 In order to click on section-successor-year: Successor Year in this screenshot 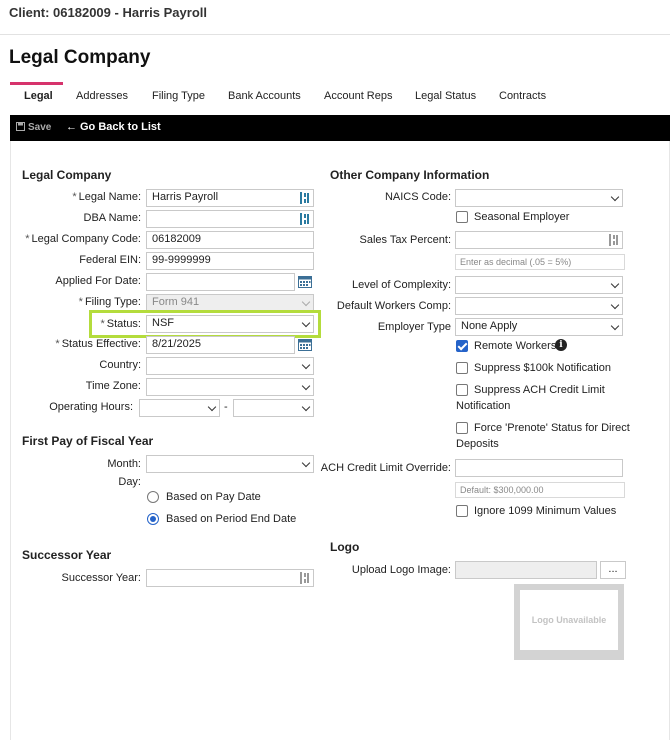, I will do `click(67, 555)`.